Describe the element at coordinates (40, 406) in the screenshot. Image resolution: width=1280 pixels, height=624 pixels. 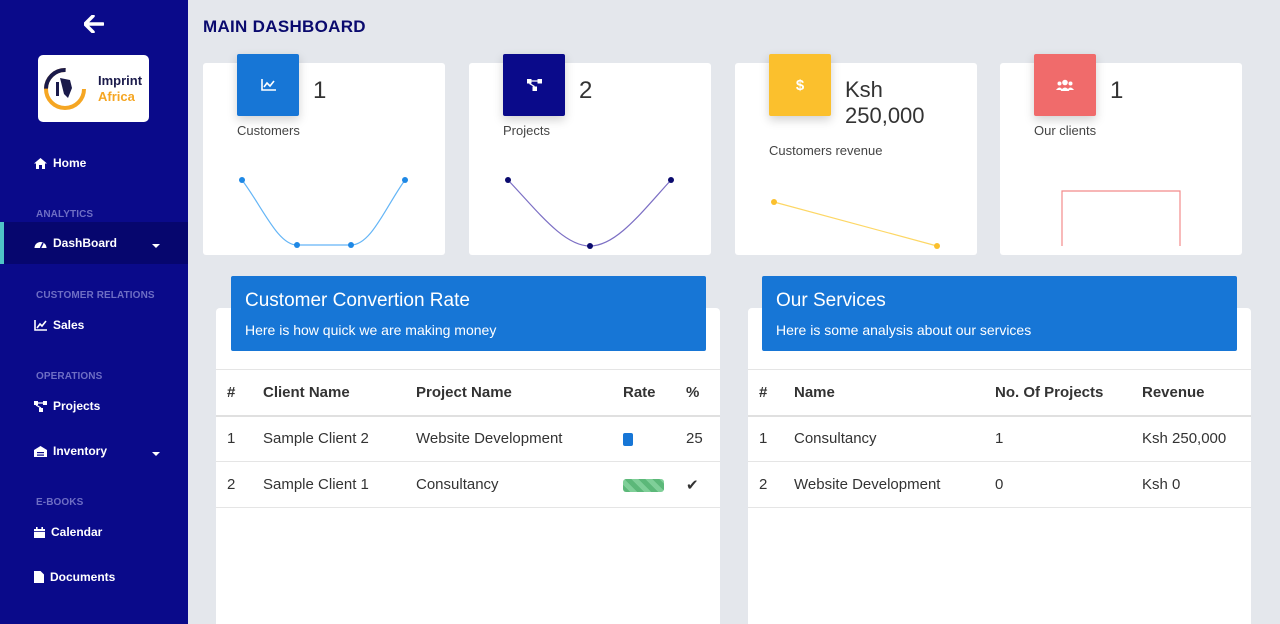
I see `sitemap-icon` at that location.